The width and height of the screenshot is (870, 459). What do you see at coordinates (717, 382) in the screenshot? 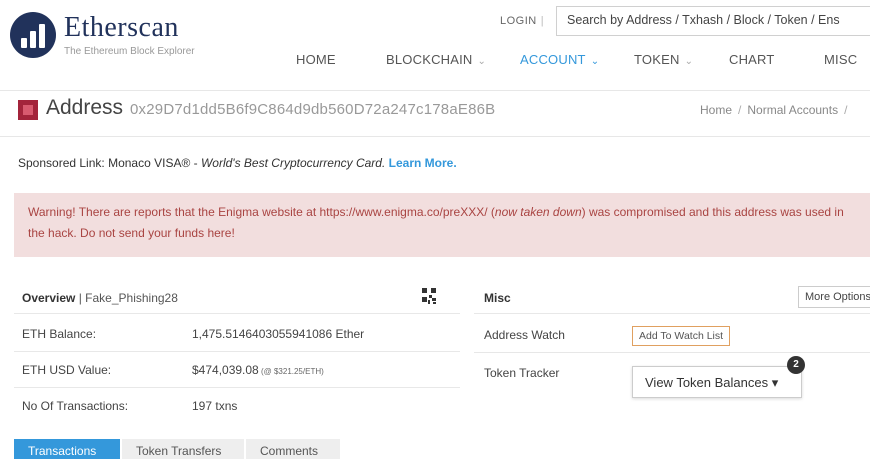
I see `view-token-balances-dropdown: View Token Balances ▾` at bounding box center [717, 382].